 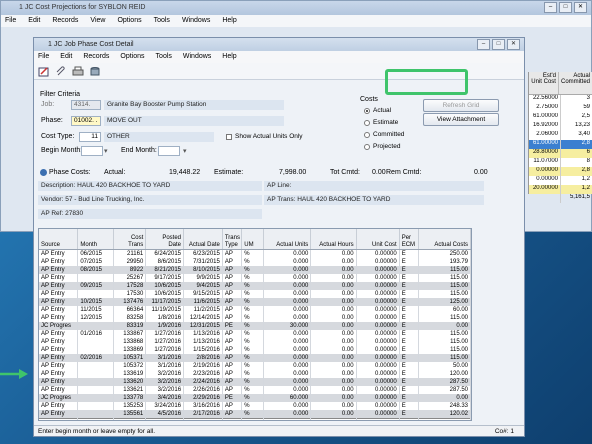 What do you see at coordinates (130, 374) in the screenshot?
I see `grid-cell: 133619` at bounding box center [130, 374].